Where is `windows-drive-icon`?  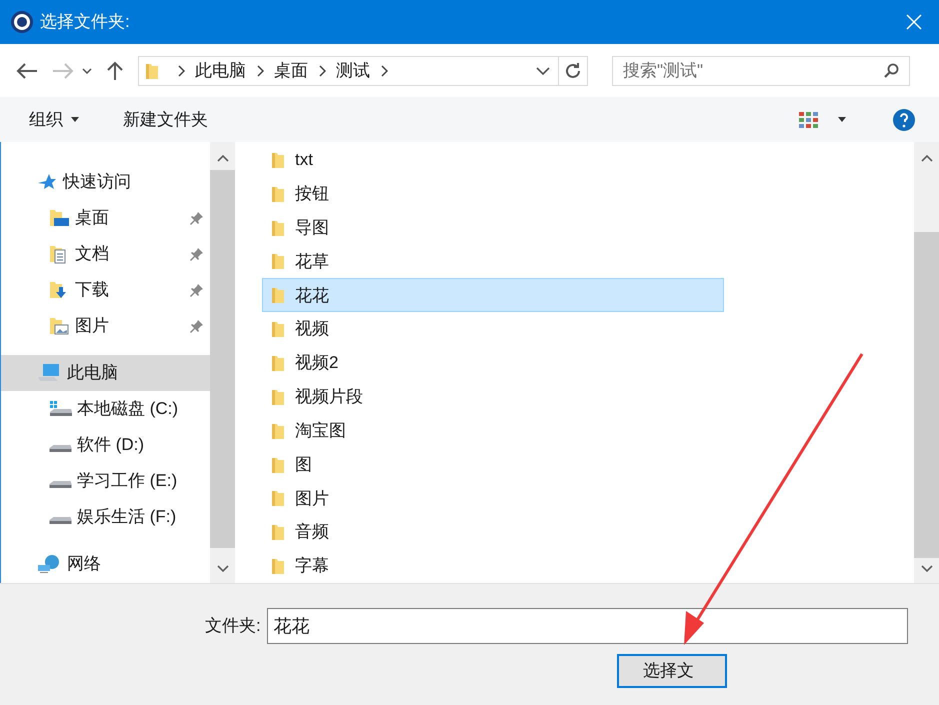 windows-drive-icon is located at coordinates (61, 409).